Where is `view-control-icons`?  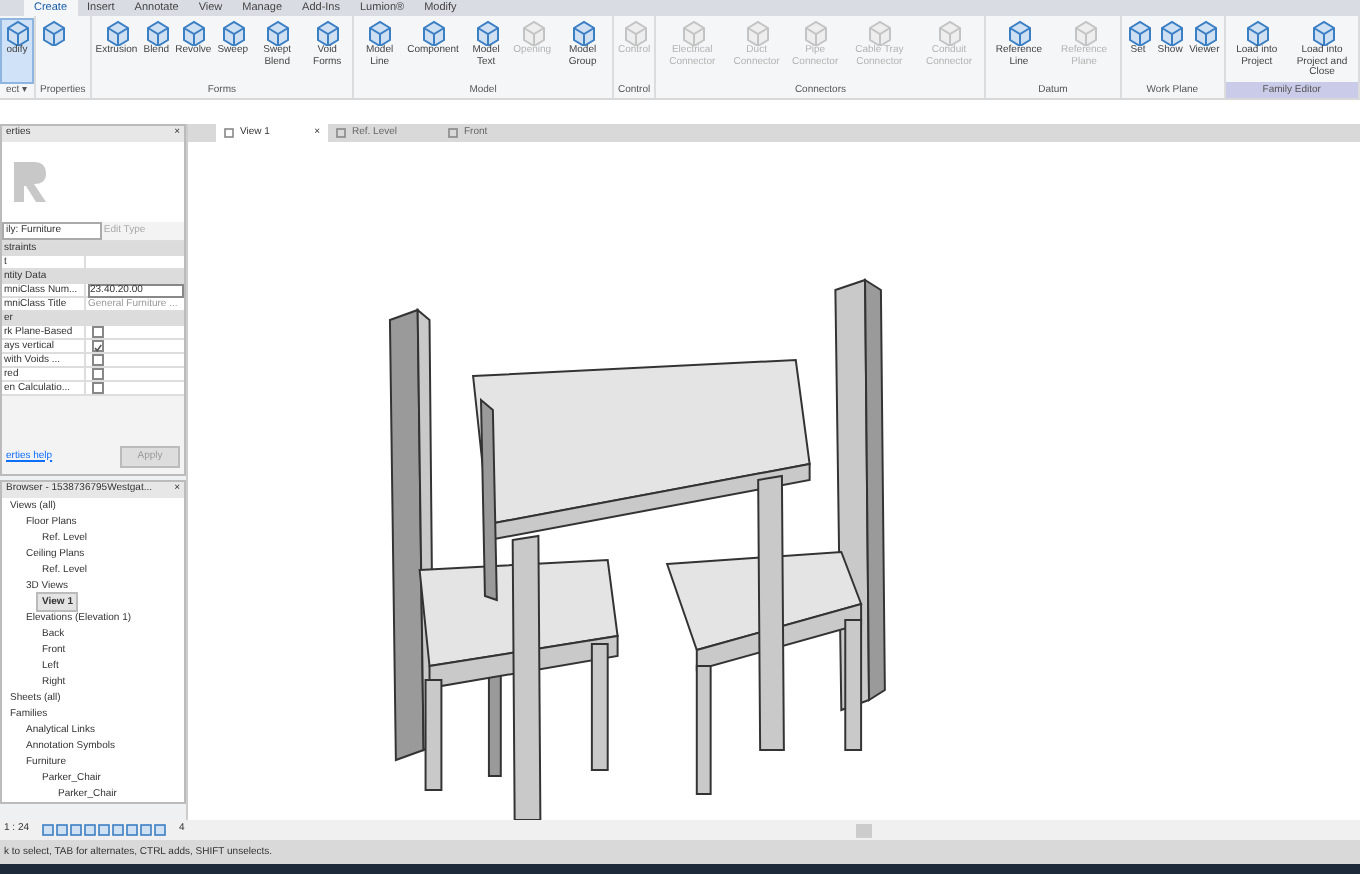 view-control-icons is located at coordinates (104, 830).